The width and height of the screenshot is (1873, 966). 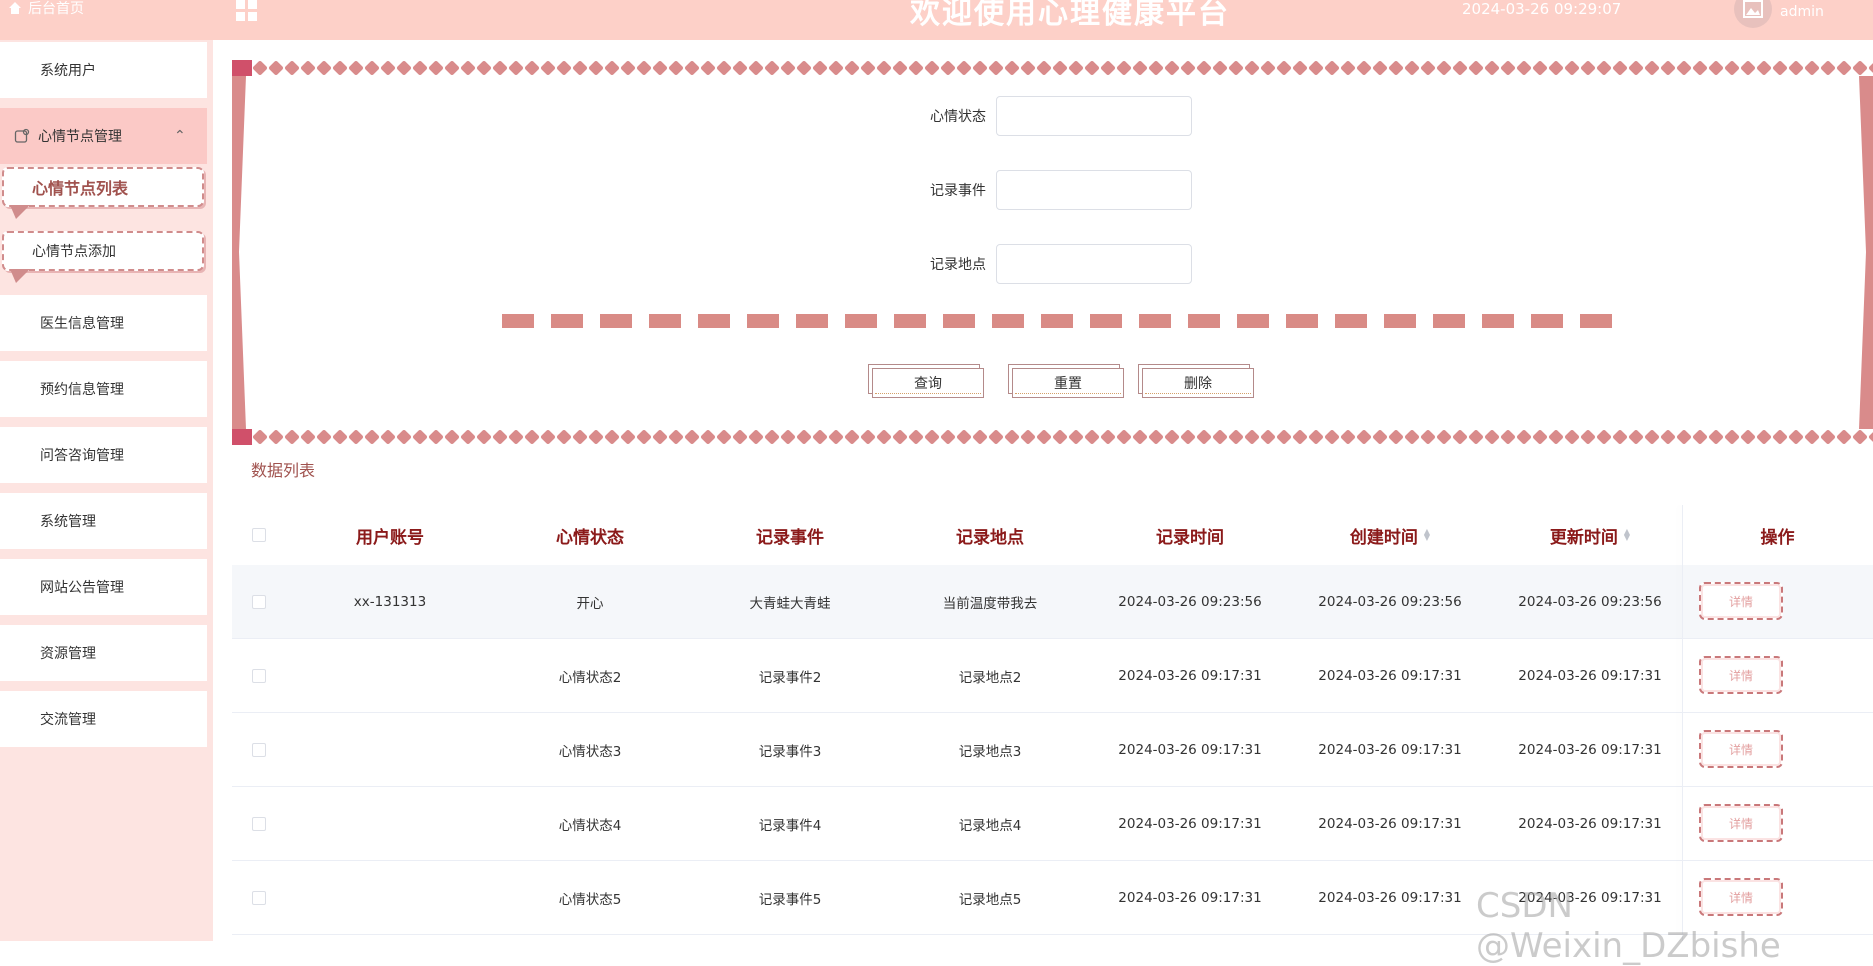 What do you see at coordinates (1198, 383) in the screenshot?
I see `delete-button: 删除` at bounding box center [1198, 383].